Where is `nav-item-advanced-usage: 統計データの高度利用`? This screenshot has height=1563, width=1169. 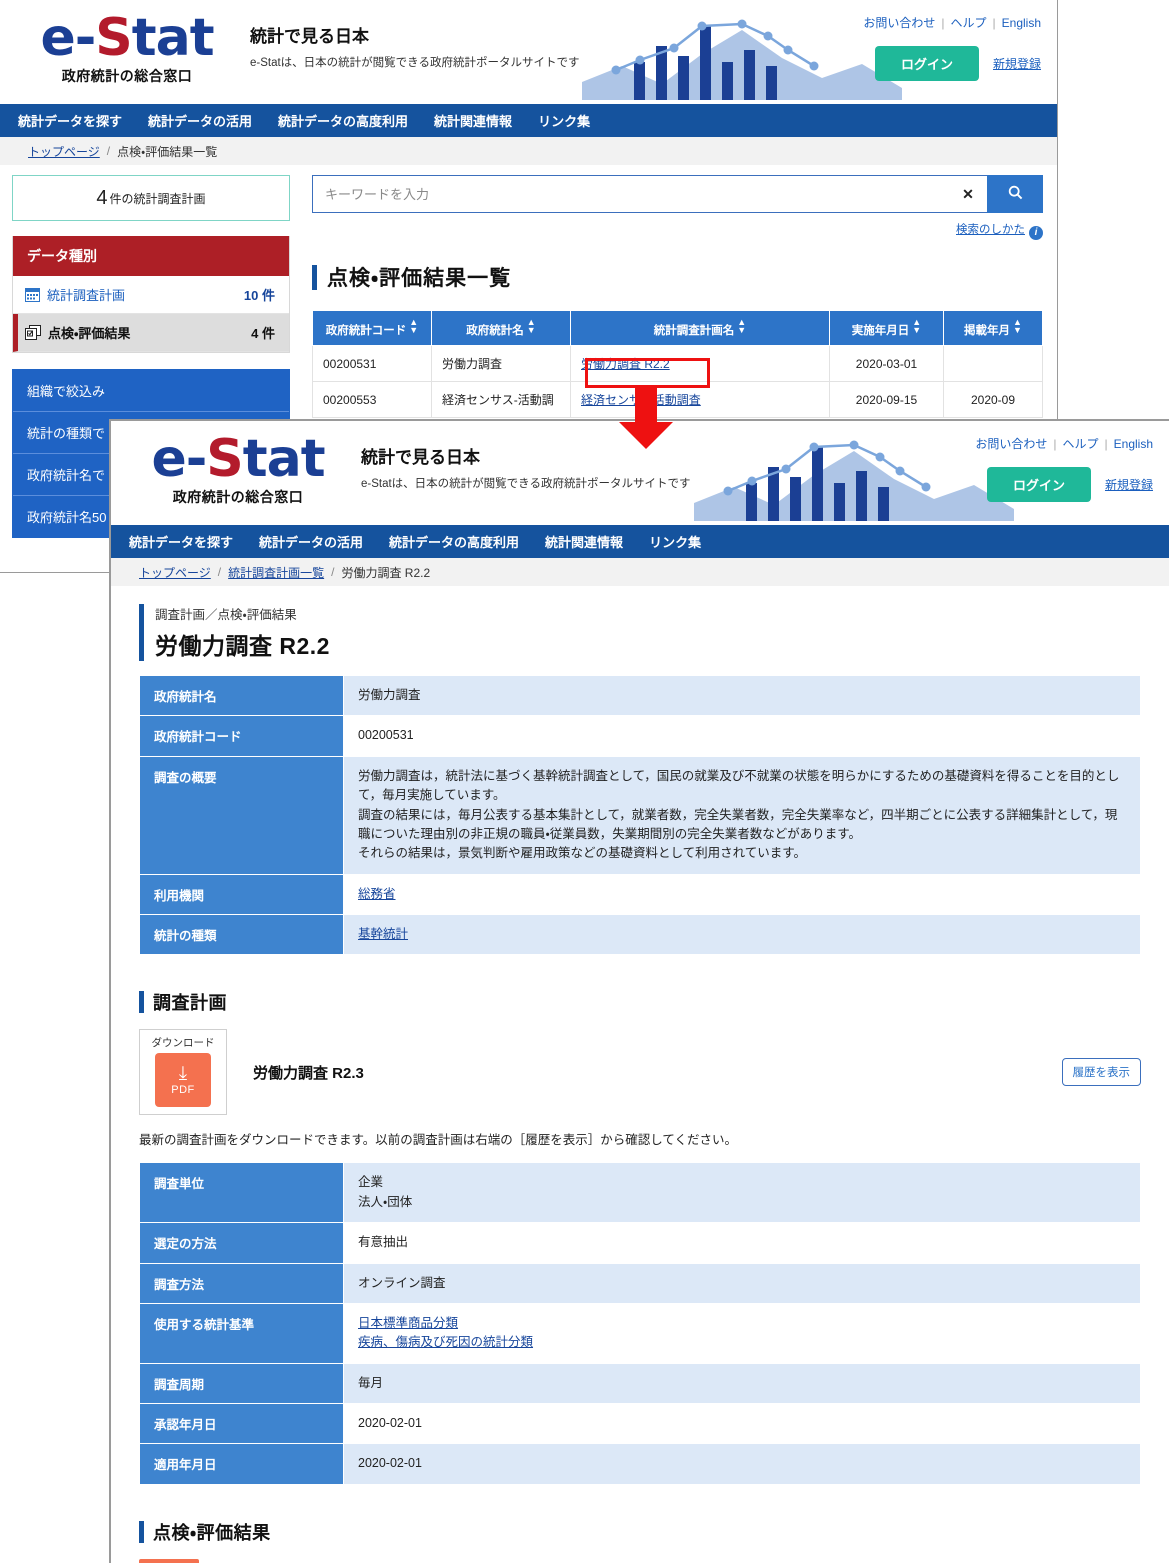 nav-item-advanced-usage: 統計データの高度利用 is located at coordinates (343, 120).